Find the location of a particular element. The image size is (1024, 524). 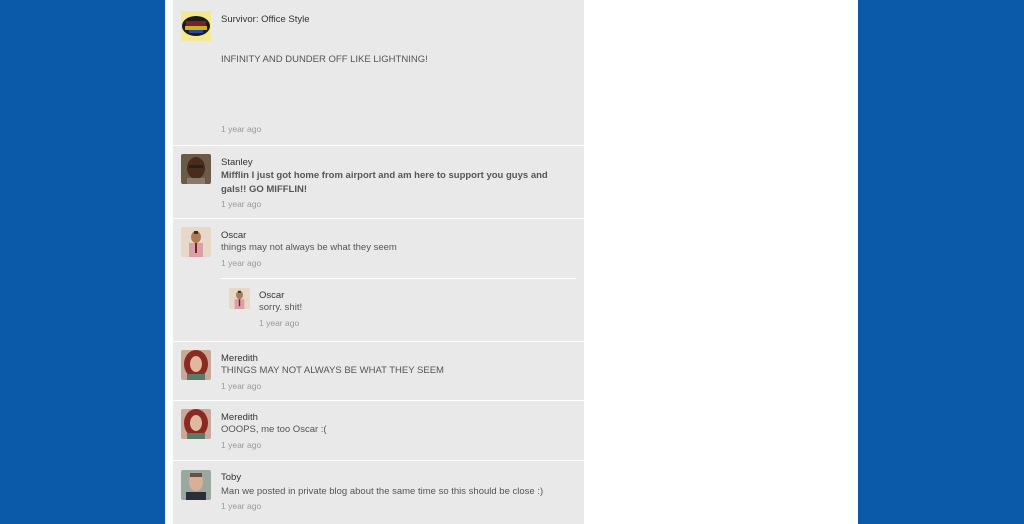

reply-divider is located at coordinates (398, 278).